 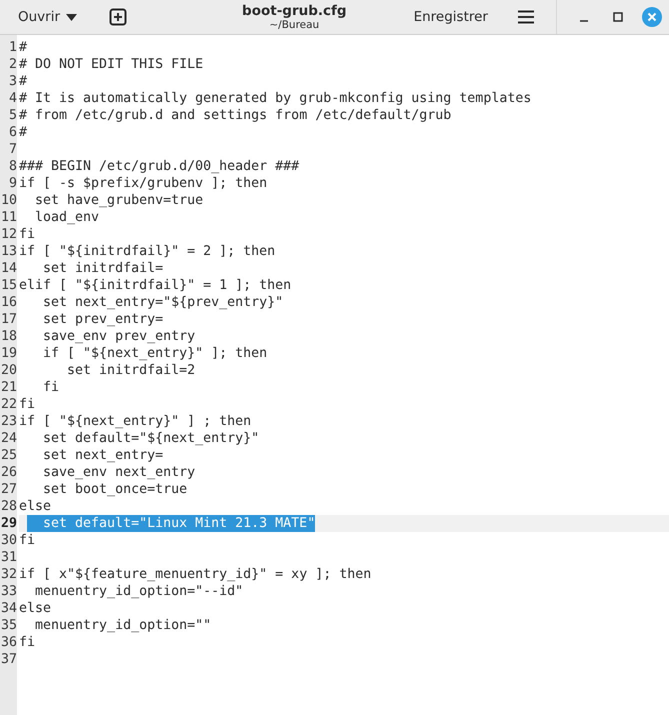 I want to click on line-number: 9, so click(x=12, y=183).